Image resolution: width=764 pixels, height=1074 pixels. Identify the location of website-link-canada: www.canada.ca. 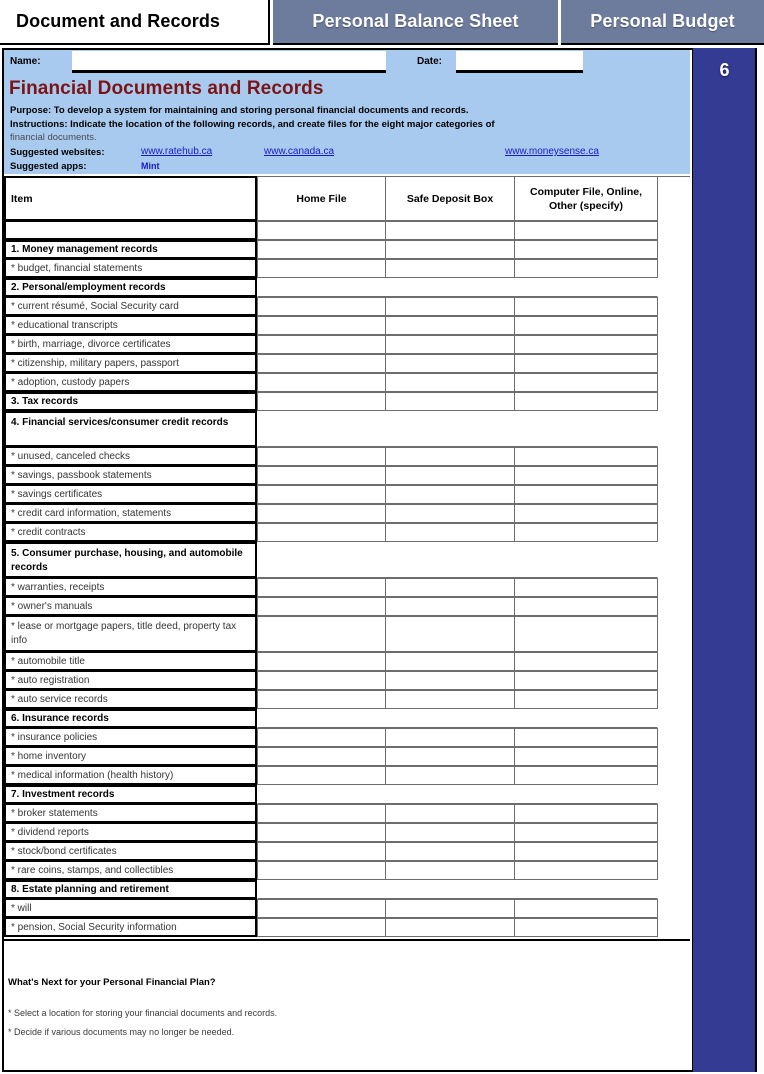
(299, 151).